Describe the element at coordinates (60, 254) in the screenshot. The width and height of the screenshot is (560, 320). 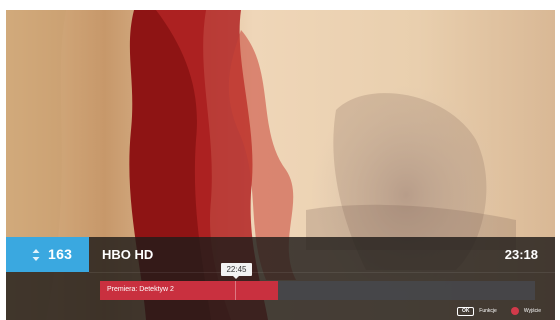
I see `channel-number: 163` at that location.